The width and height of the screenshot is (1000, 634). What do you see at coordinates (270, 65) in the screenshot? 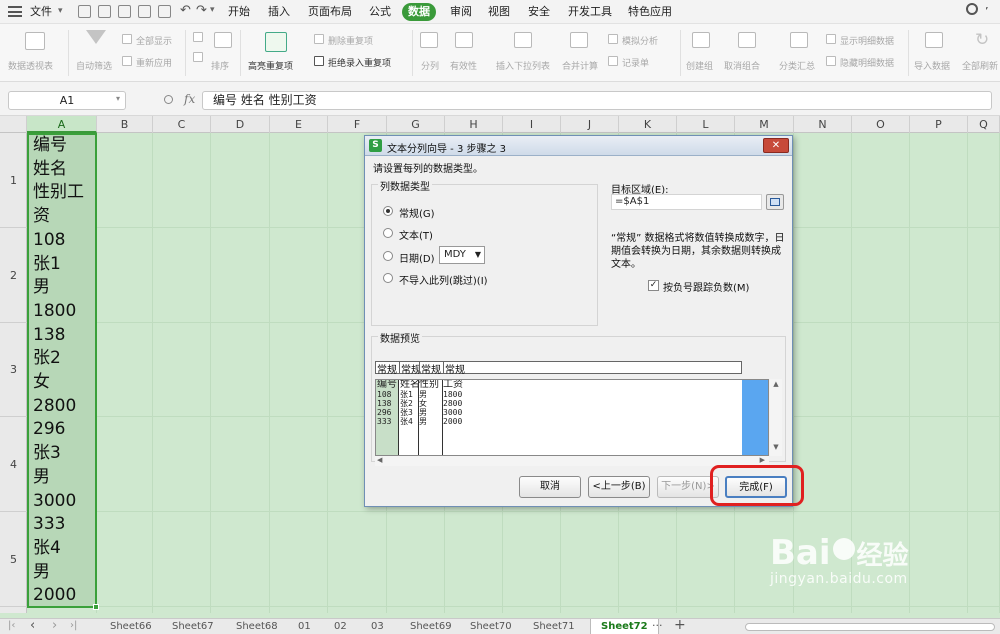
I see `highlight-duplicate-button: 高亮重复项` at bounding box center [270, 65].